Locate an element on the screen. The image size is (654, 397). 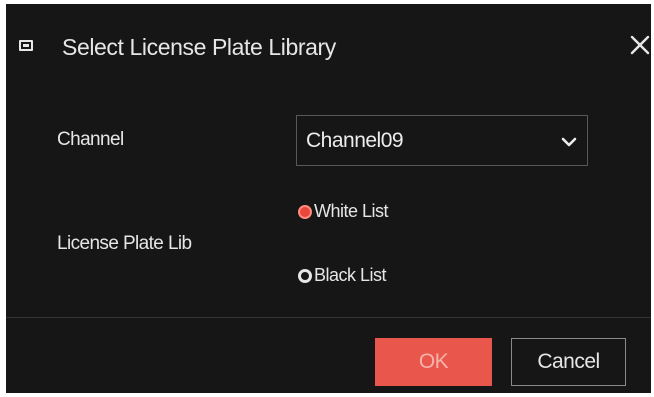
library-icon is located at coordinates (26, 45).